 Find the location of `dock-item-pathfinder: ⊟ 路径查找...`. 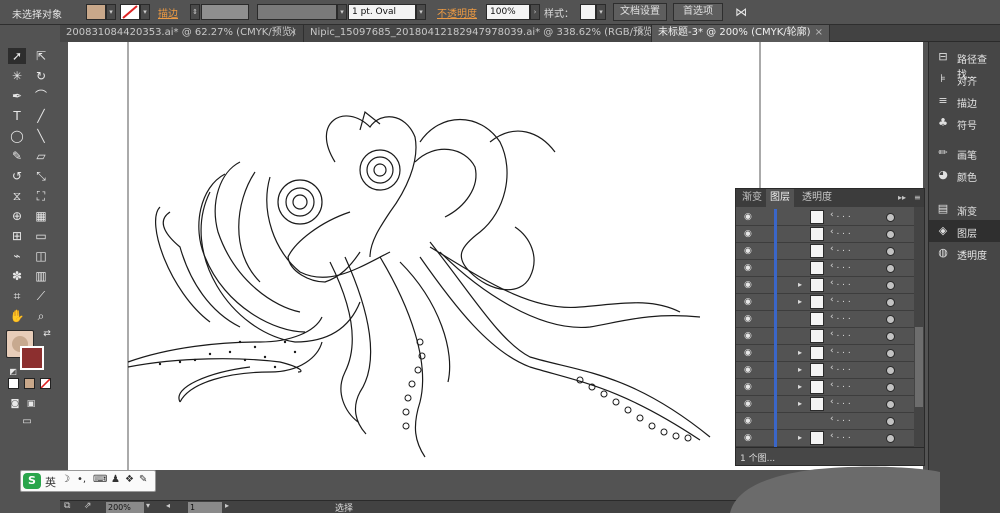

dock-item-pathfinder: ⊟ 路径查找... is located at coordinates (964, 63).